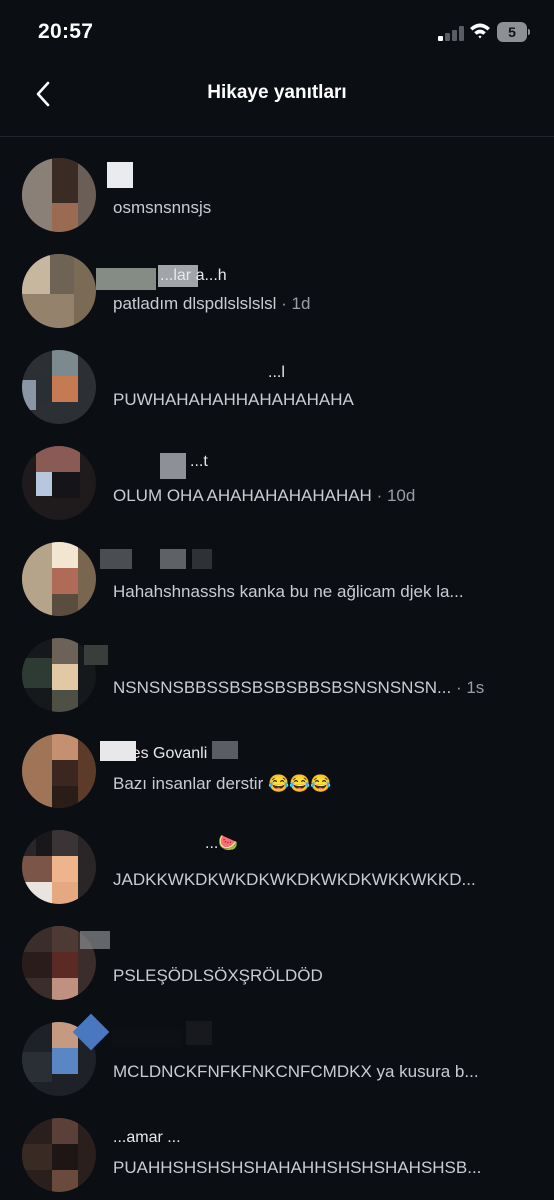 Image resolution: width=554 pixels, height=1200 pixels. I want to click on status-time: 20:57, so click(66, 31).